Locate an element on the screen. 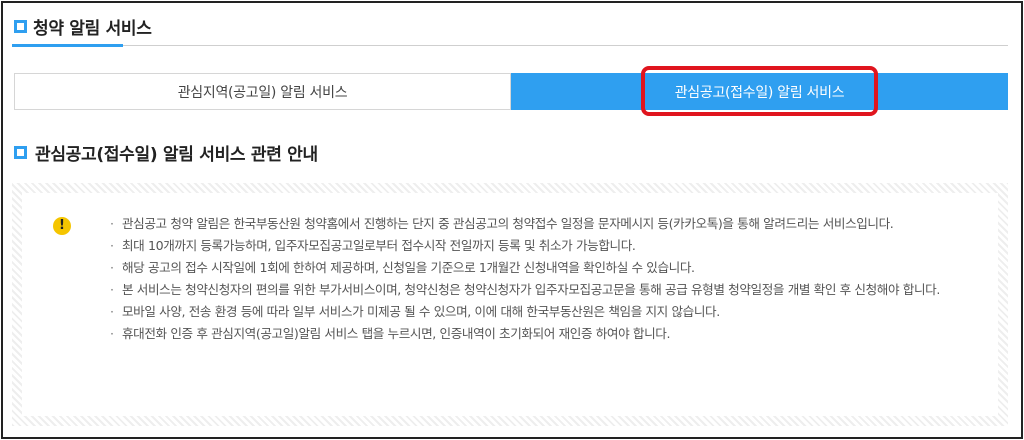 This screenshot has width=1024, height=440. exclamation-icon: ! is located at coordinates (62, 226).